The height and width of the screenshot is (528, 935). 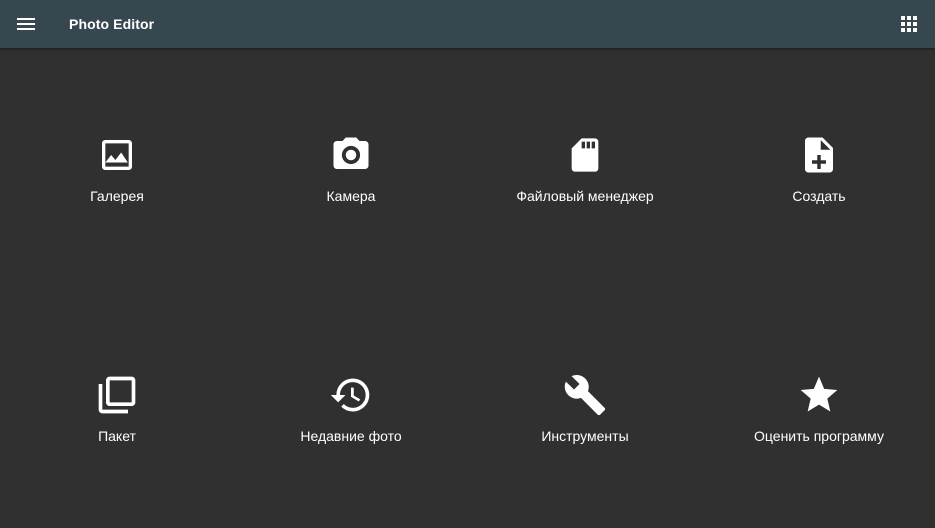 What do you see at coordinates (819, 395) in the screenshot?
I see `star-icon` at bounding box center [819, 395].